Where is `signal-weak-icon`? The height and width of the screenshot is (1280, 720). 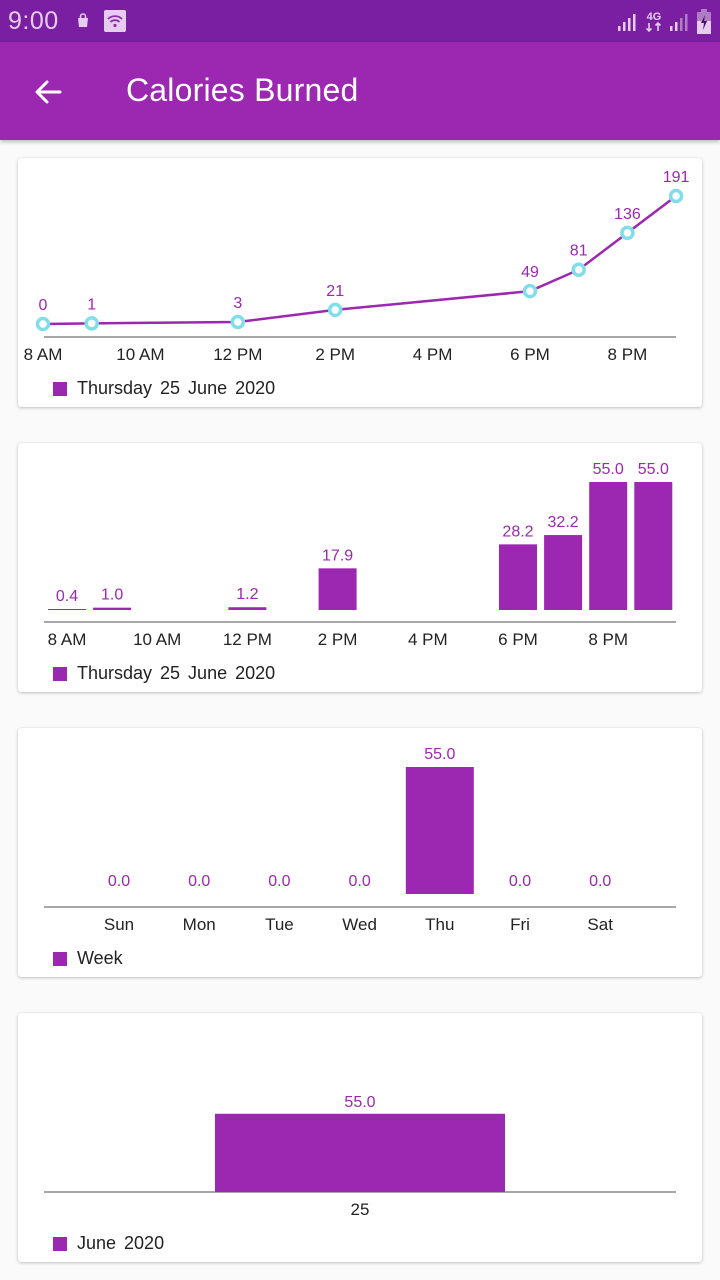 signal-weak-icon is located at coordinates (679, 24).